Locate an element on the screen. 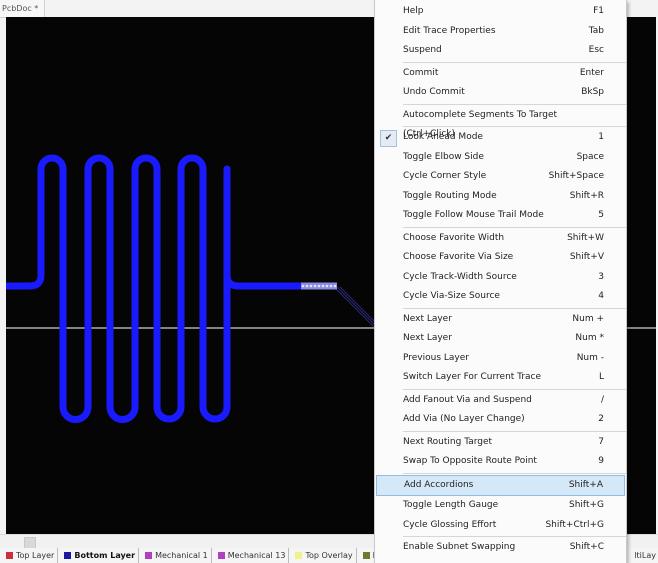  menu-item-label: Toggle Elbow Side is located at coordinates (443, 156).